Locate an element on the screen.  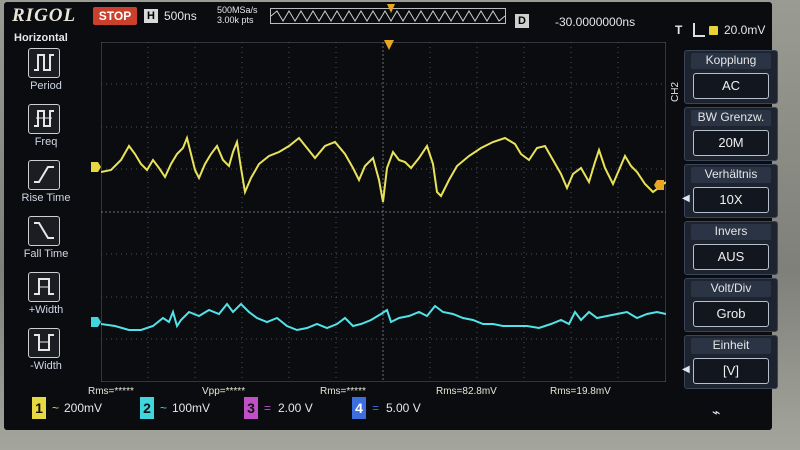
rise-time-icon is located at coordinates (44, 174).